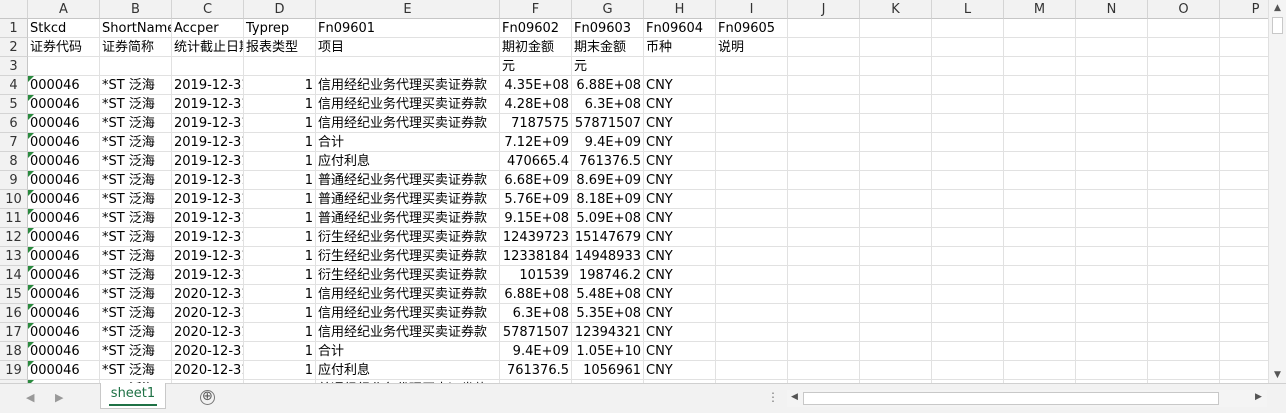  Describe the element at coordinates (208, 332) in the screenshot. I see `table-cell: 2020-12-31` at that location.